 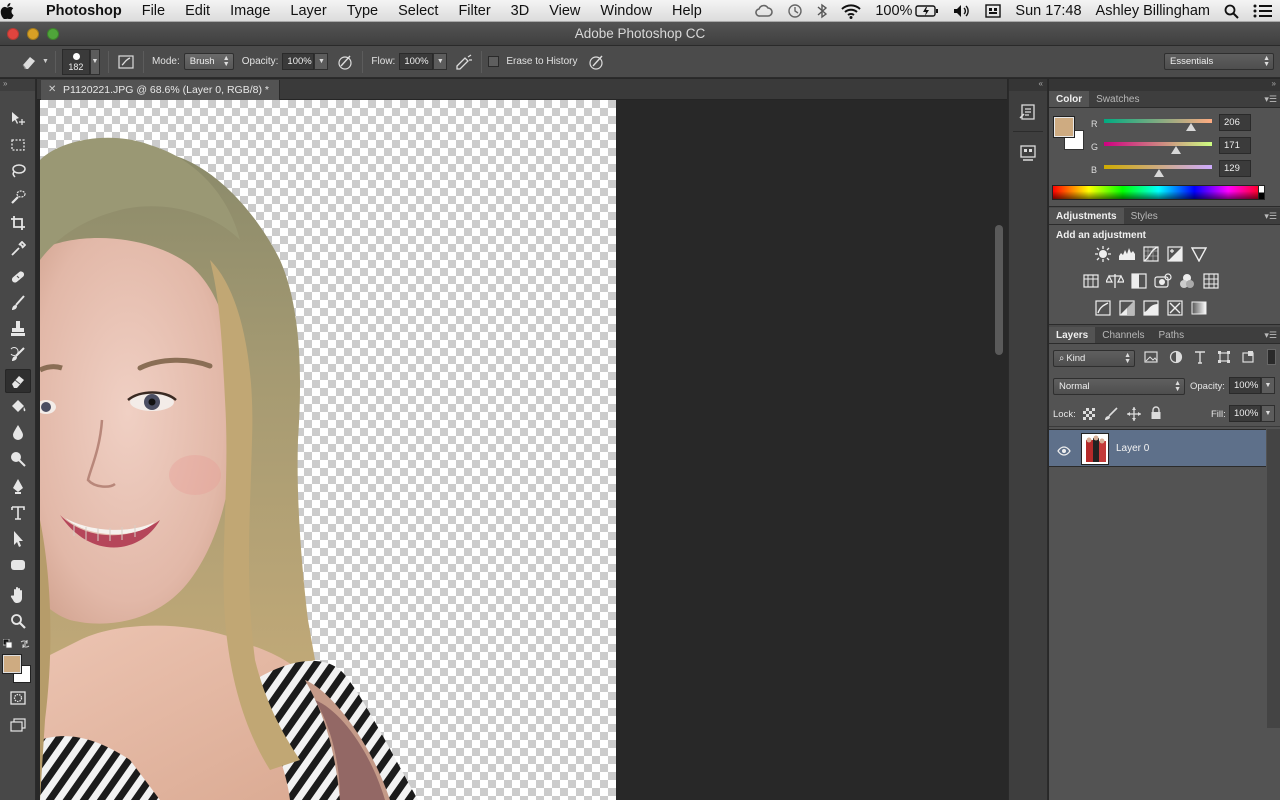 What do you see at coordinates (1117, 99) in the screenshot?
I see `tab-swatches: Swatches` at bounding box center [1117, 99].